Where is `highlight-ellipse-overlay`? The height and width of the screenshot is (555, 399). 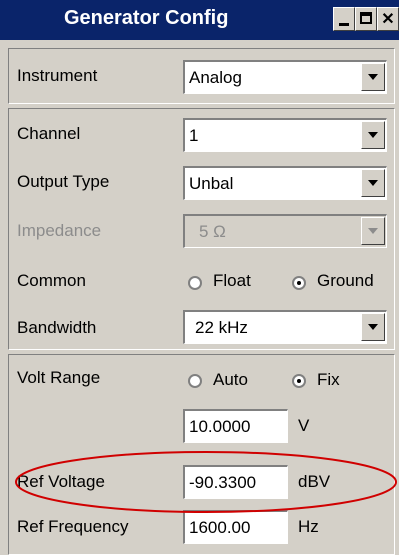 highlight-ellipse-overlay is located at coordinates (206, 482).